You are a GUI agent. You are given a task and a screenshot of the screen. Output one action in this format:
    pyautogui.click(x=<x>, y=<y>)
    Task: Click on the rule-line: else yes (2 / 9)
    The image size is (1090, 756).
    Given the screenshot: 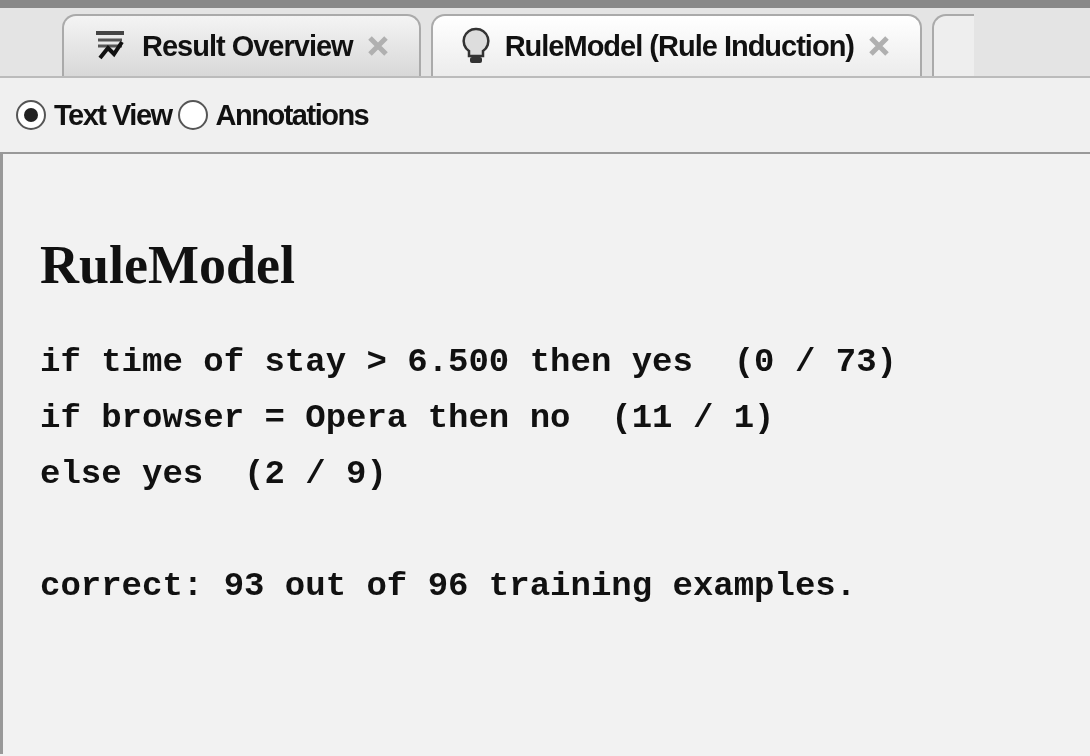 What is the action you would take?
    pyautogui.click(x=213, y=474)
    